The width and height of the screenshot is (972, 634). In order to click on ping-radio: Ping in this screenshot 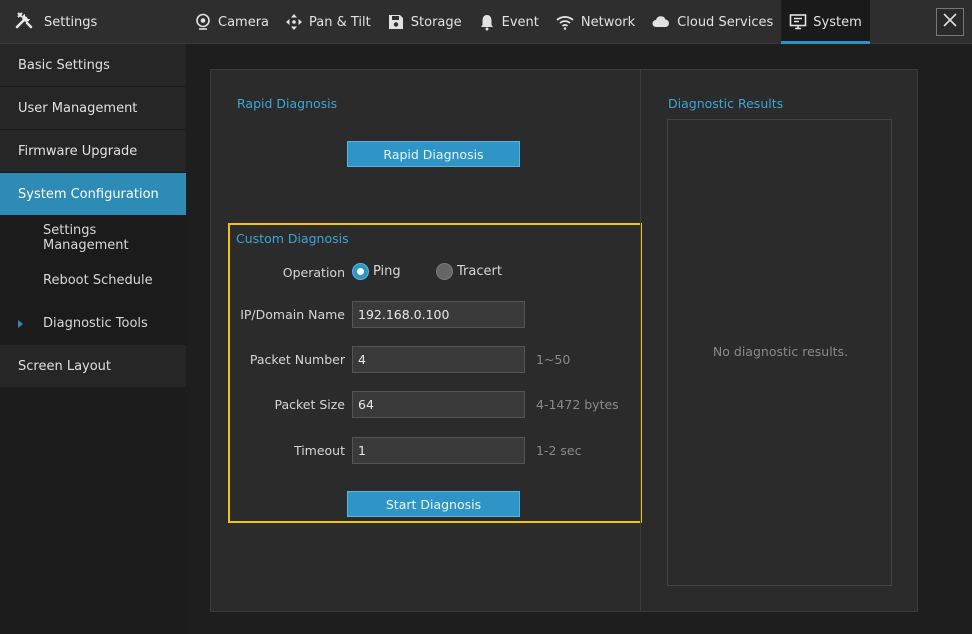, I will do `click(376, 271)`.